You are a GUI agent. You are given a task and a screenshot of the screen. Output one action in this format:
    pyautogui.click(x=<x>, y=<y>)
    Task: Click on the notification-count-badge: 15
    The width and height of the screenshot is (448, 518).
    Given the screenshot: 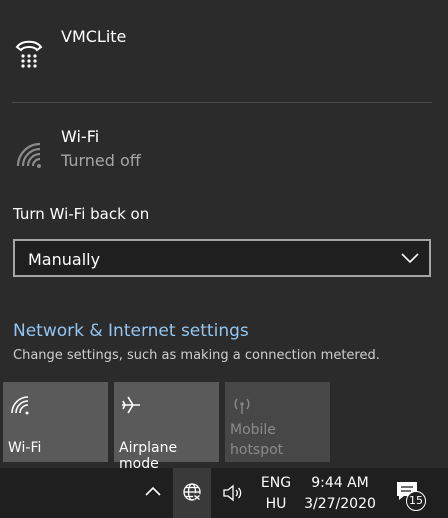 What is the action you would take?
    pyautogui.click(x=416, y=501)
    